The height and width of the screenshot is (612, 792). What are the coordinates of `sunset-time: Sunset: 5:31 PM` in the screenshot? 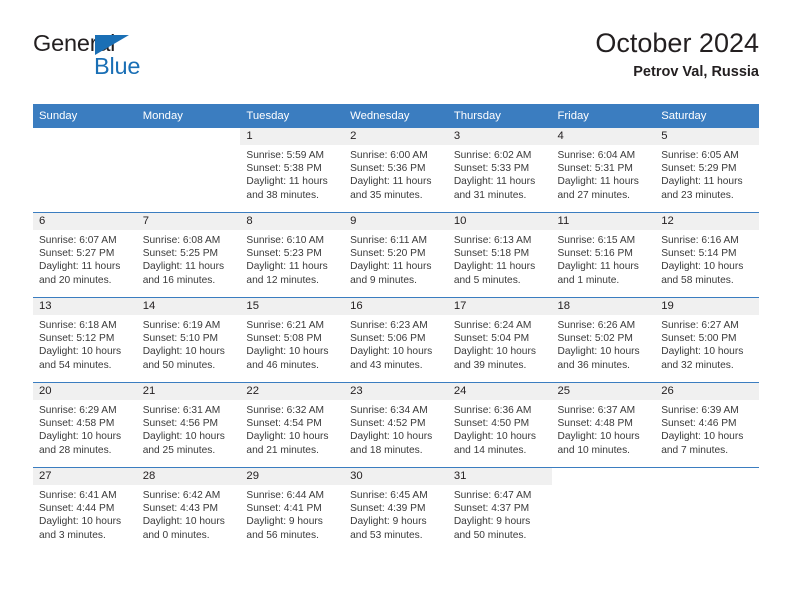 It's located at (595, 169).